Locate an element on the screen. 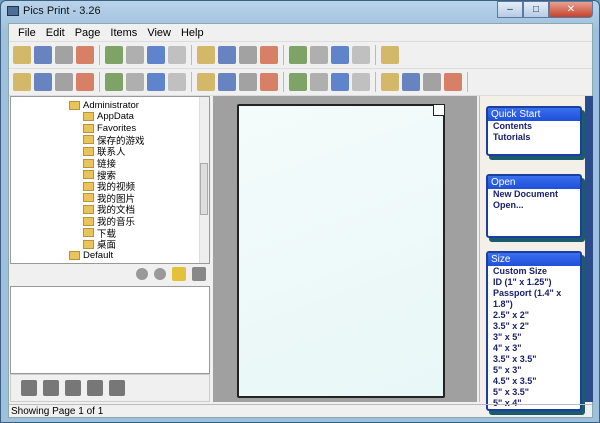 The height and width of the screenshot is (423, 600). open-folder-icon is located at coordinates (64, 55).